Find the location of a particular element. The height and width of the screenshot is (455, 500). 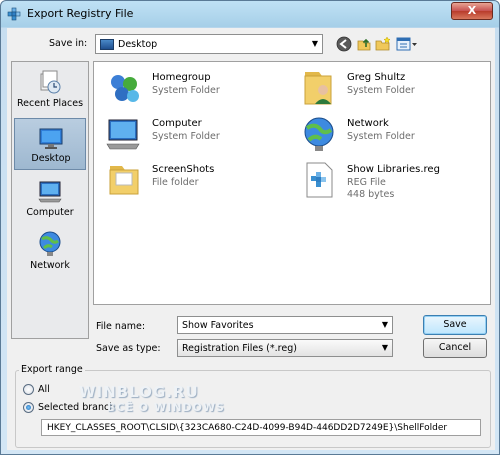

file-item-show-libraries-reg: Show Libraries.reg REG File 448 bytes is located at coordinates (394, 182).